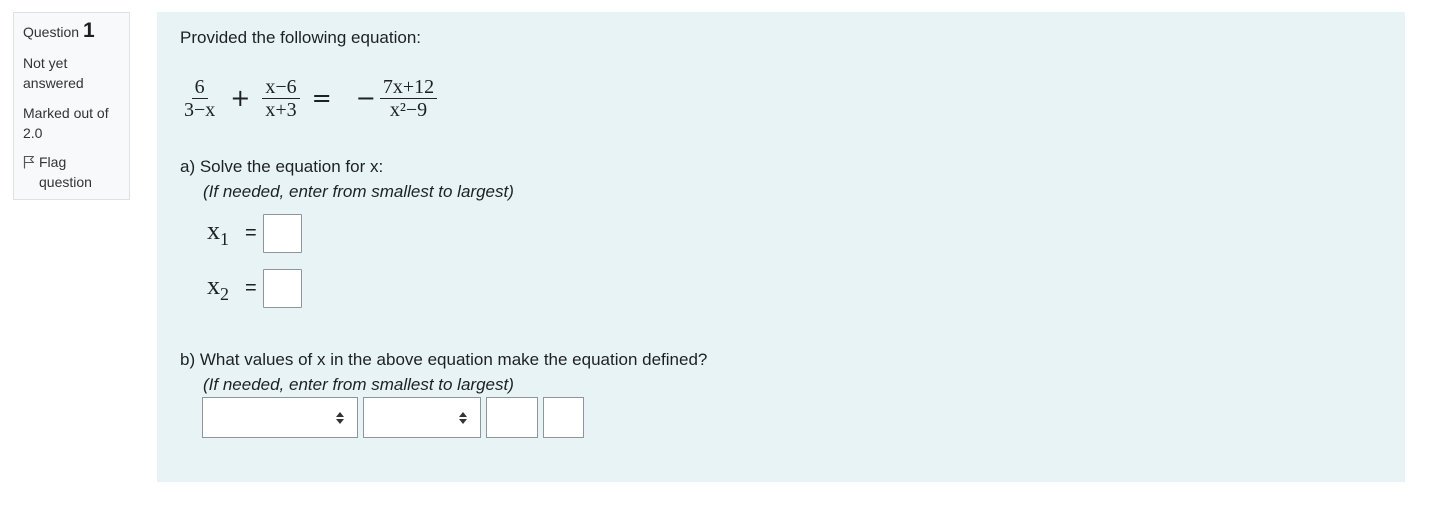 The width and height of the screenshot is (1430, 512). What do you see at coordinates (66, 123) in the screenshot?
I see `question-grade: Marked out of 2.0` at bounding box center [66, 123].